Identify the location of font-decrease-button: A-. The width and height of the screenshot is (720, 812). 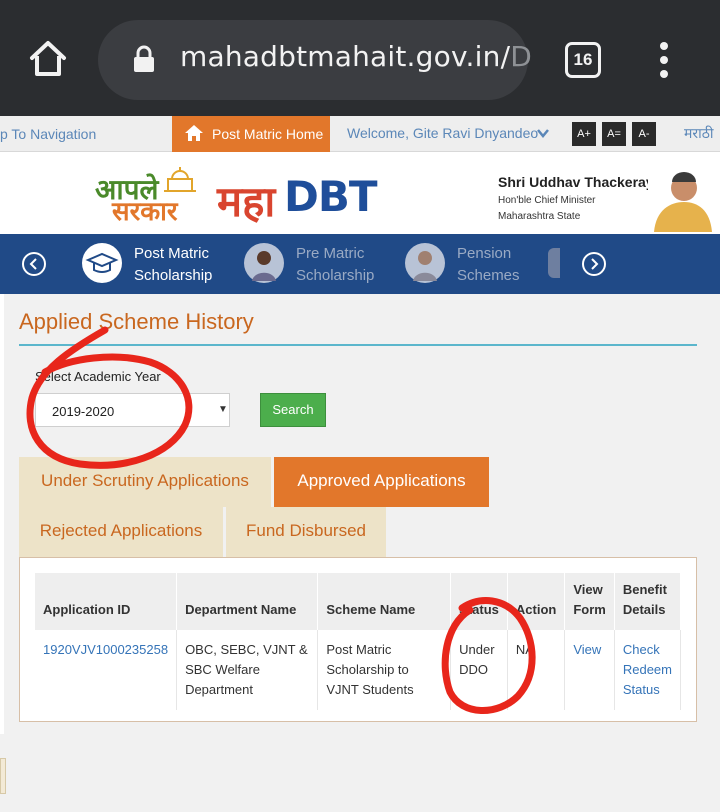
(644, 134).